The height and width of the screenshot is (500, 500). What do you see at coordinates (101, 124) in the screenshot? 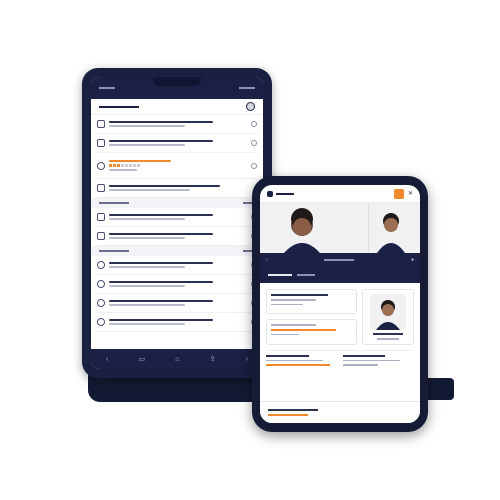
I see `document-icon` at bounding box center [101, 124].